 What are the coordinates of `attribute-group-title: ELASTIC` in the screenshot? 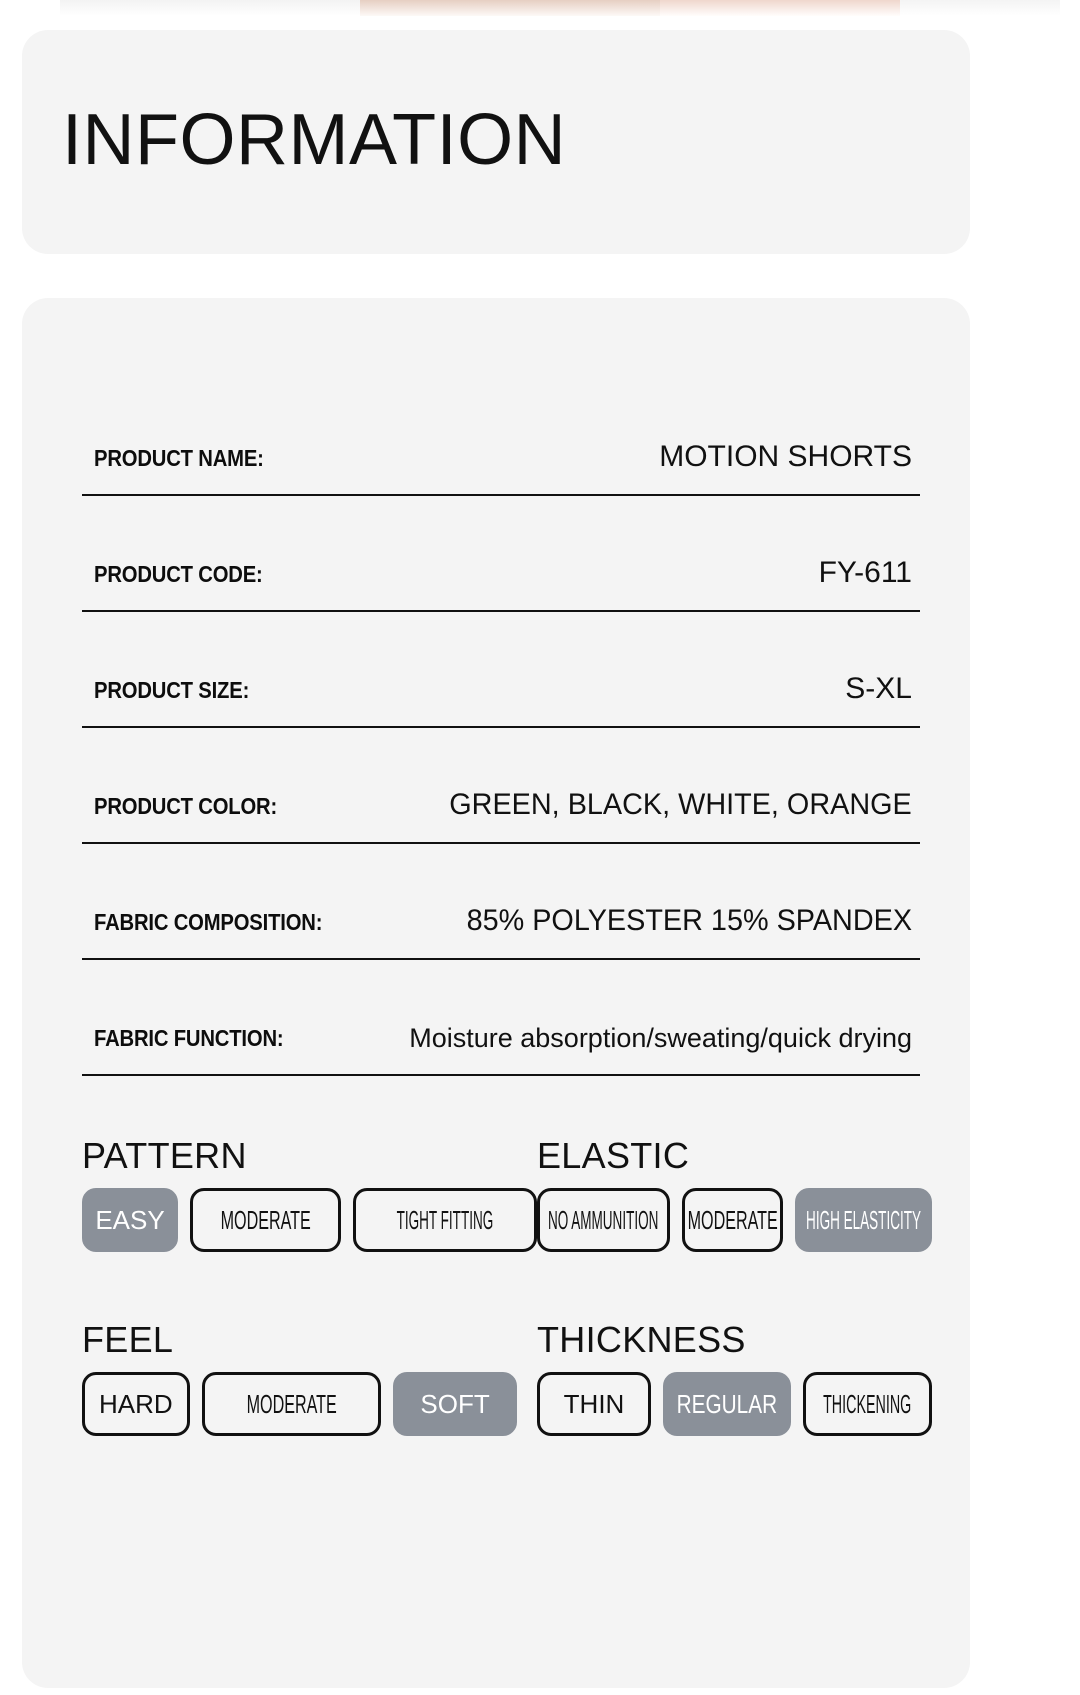 It's located at (613, 1155).